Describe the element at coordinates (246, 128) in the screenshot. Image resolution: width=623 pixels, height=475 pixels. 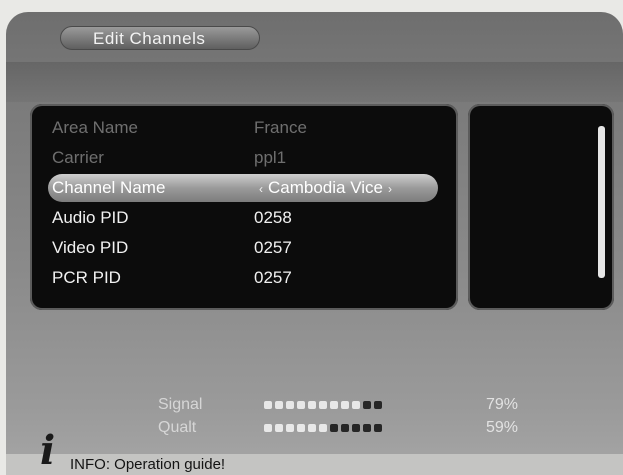
I see `field-row-area-name: Area Name France` at that location.